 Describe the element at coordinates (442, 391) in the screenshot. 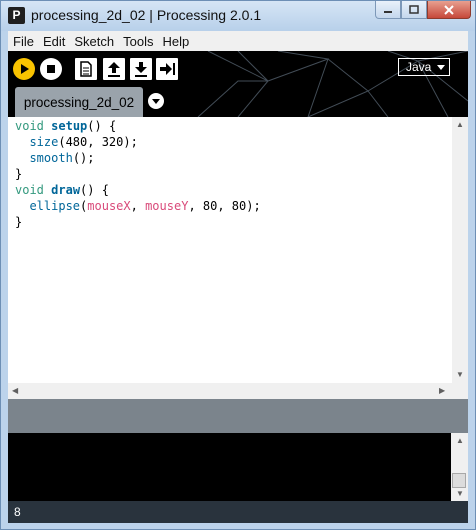

I see `scroll-right-icon: ▶` at that location.